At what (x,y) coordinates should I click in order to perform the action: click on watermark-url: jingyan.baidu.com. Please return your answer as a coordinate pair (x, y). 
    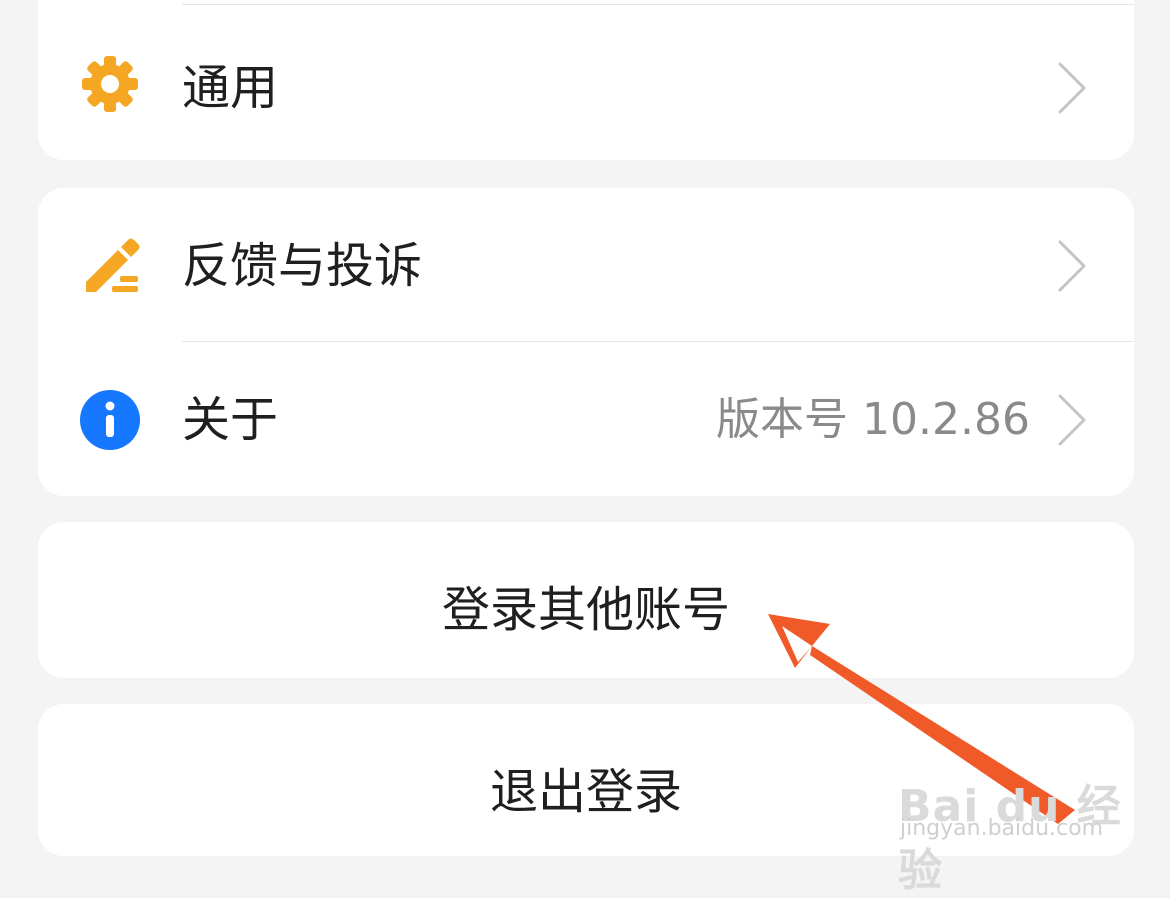
    Looking at the image, I should click on (1002, 828).